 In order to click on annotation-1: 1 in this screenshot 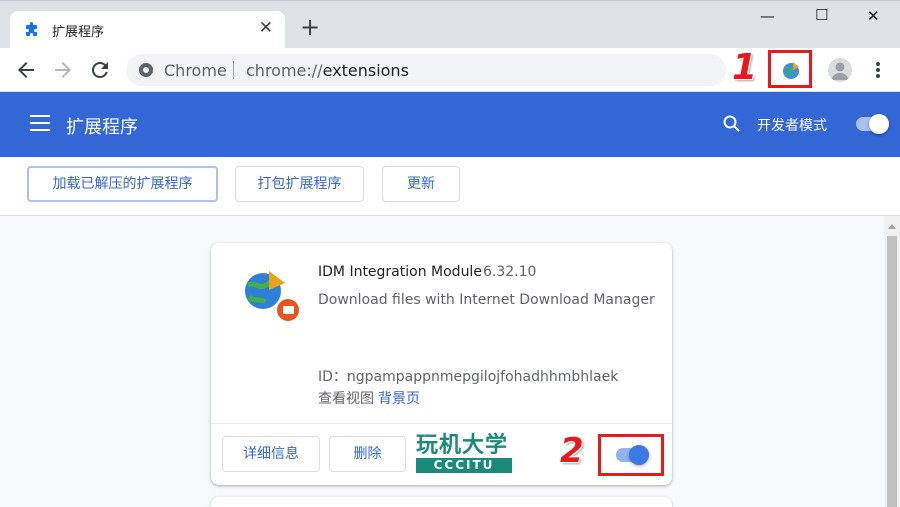, I will do `click(745, 67)`.